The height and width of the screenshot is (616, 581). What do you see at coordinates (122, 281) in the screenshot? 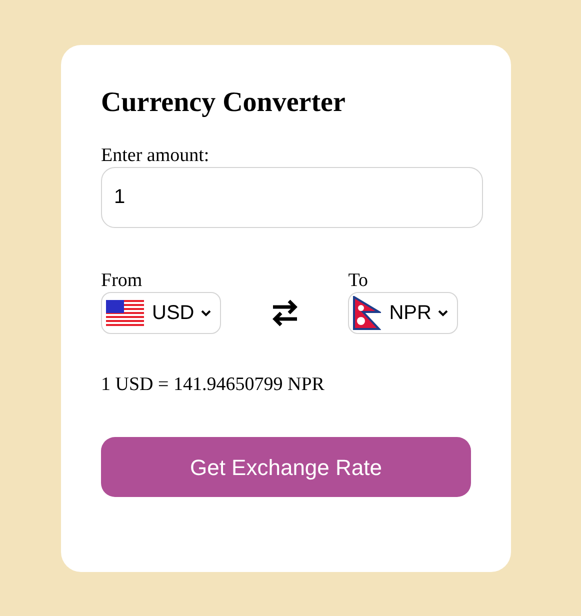
I see `field-label: From` at bounding box center [122, 281].